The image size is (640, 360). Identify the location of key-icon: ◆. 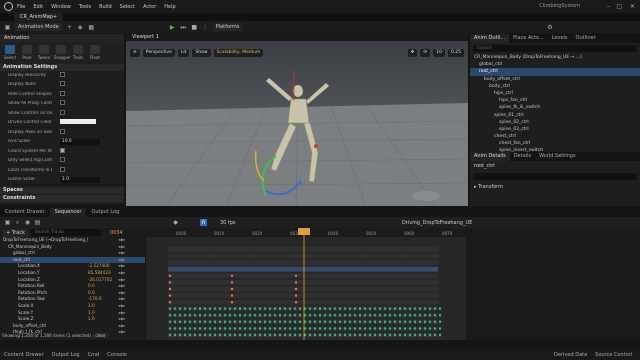
(175, 222).